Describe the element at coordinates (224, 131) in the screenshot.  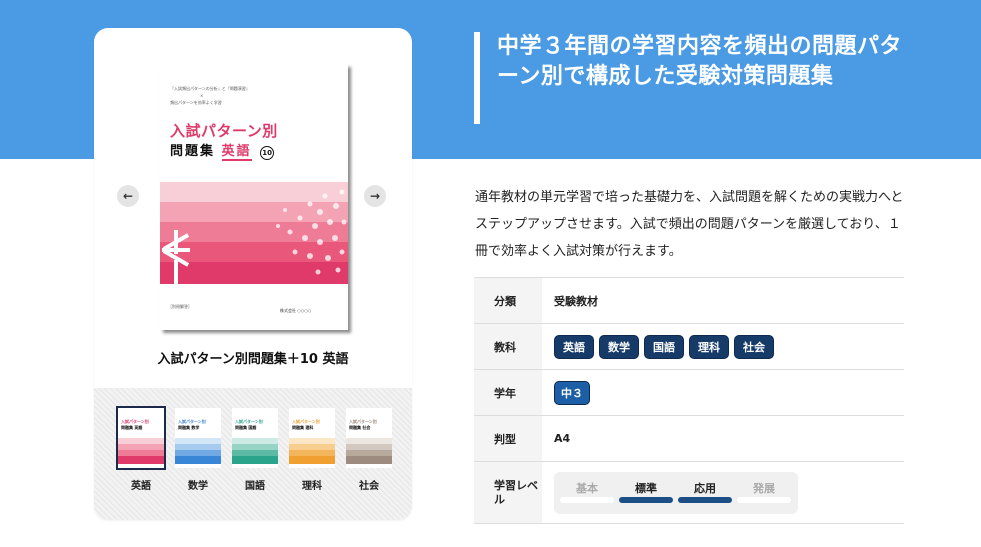
I see `cover-series-title: 入試パターン別` at that location.